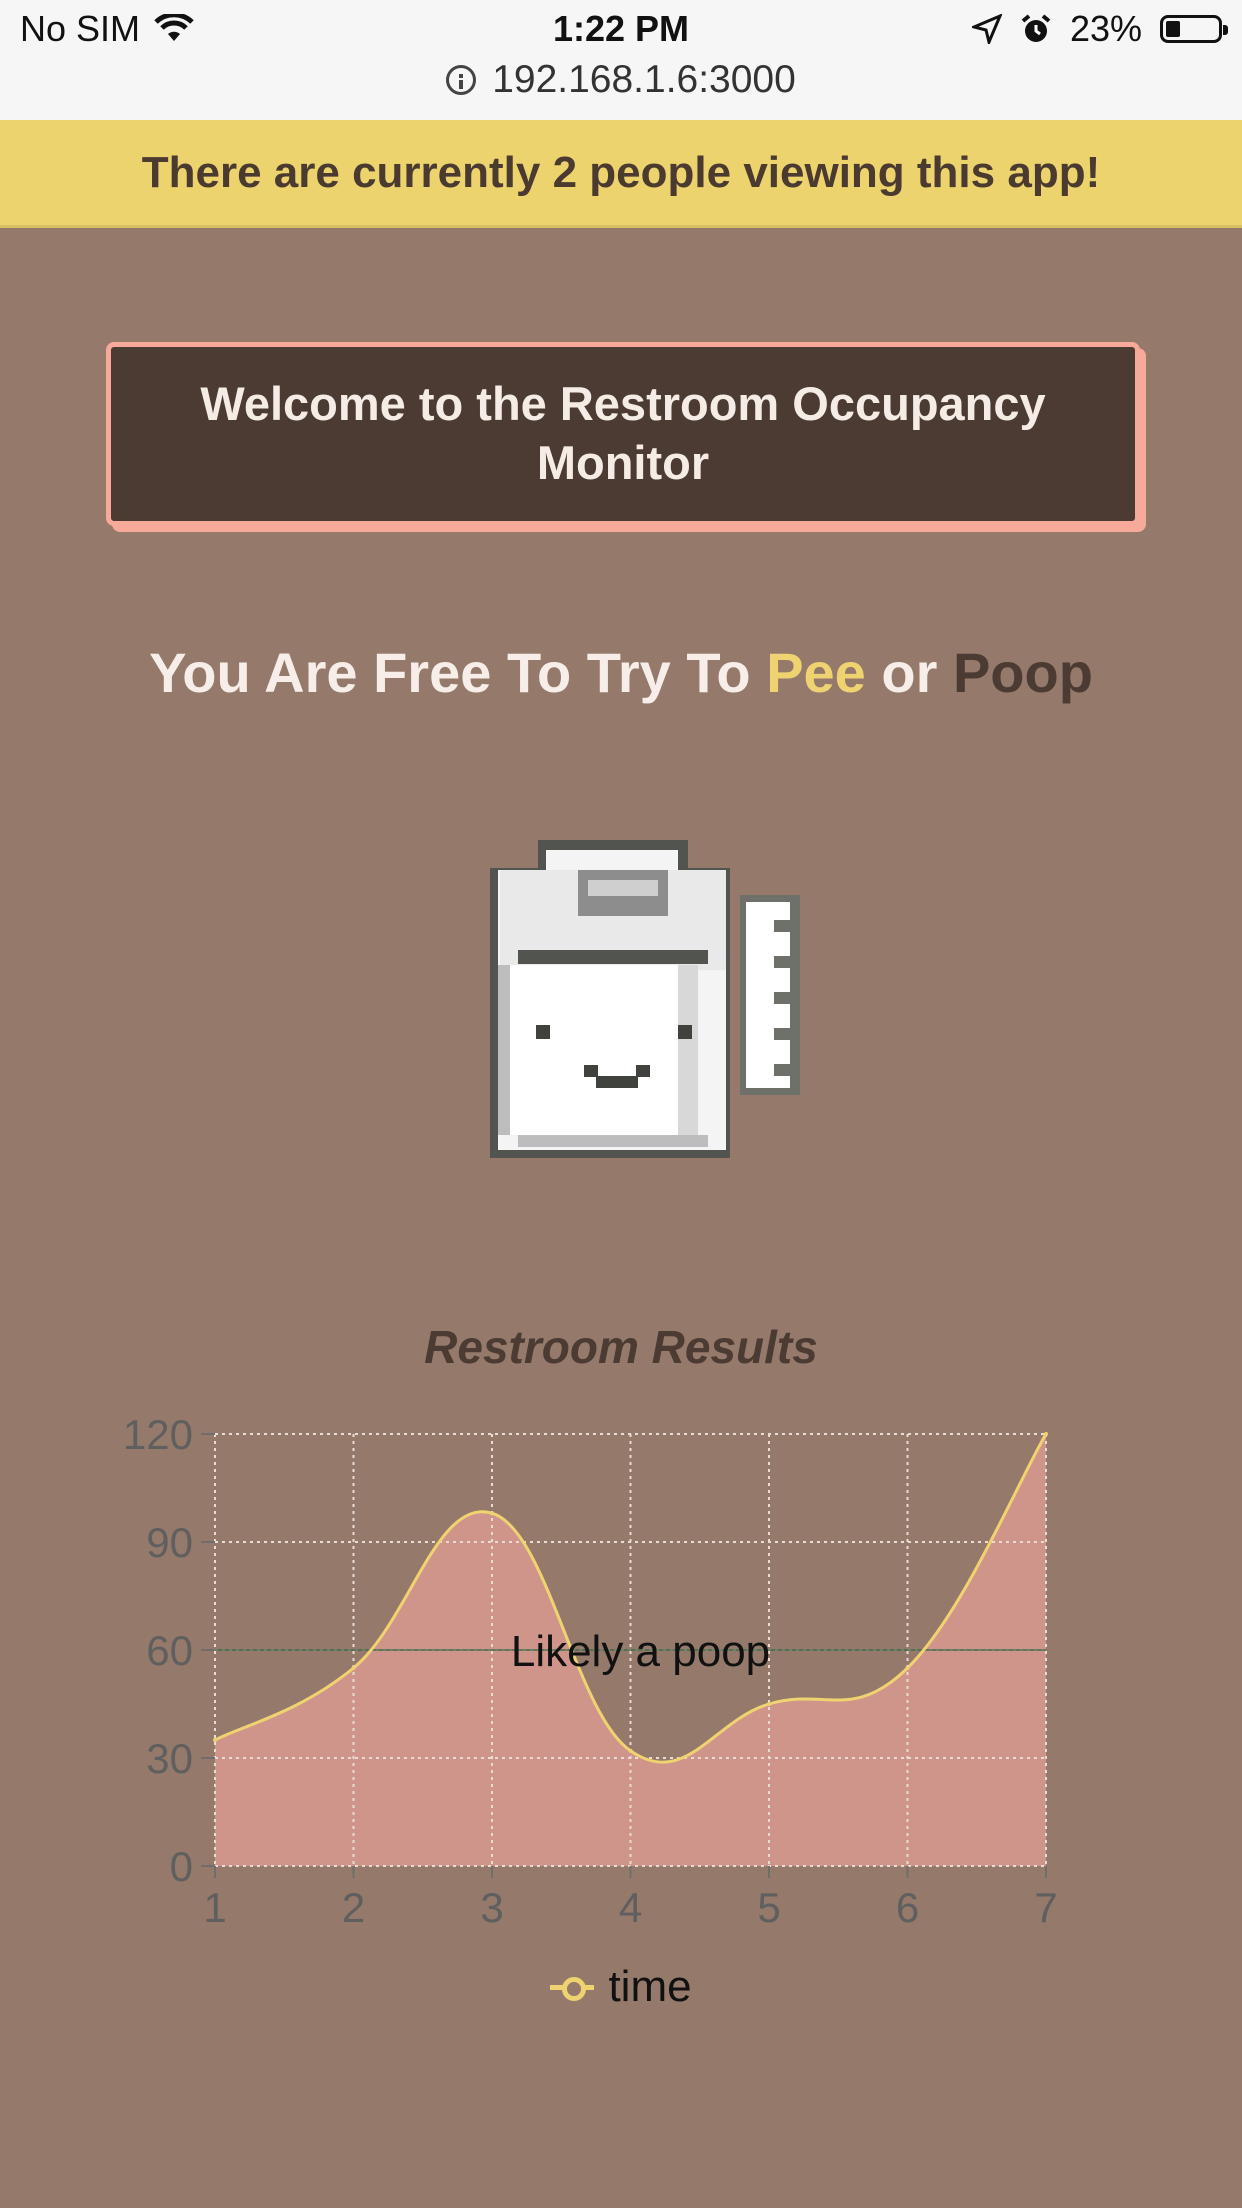  What do you see at coordinates (1036, 28) in the screenshot?
I see `alarm-icon` at bounding box center [1036, 28].